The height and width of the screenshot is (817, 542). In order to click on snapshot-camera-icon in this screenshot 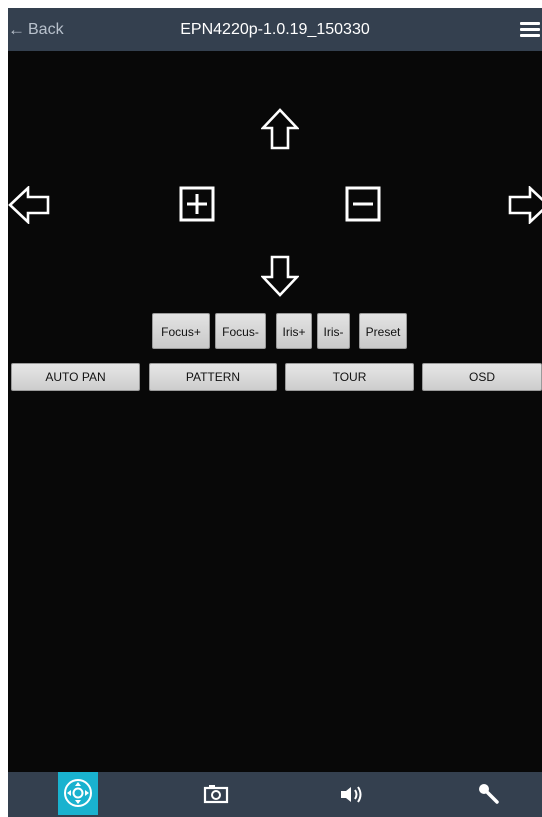, I will do `click(216, 794)`.